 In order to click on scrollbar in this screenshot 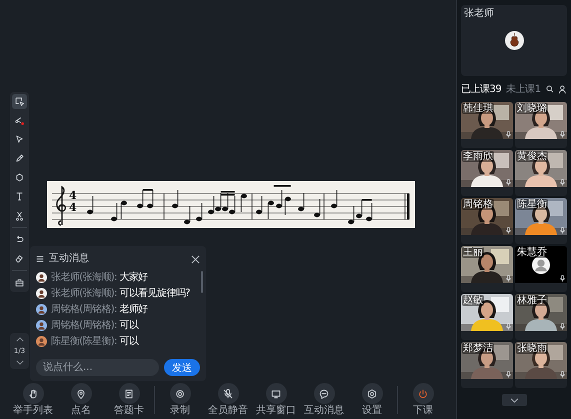, I will do `click(202, 282)`.